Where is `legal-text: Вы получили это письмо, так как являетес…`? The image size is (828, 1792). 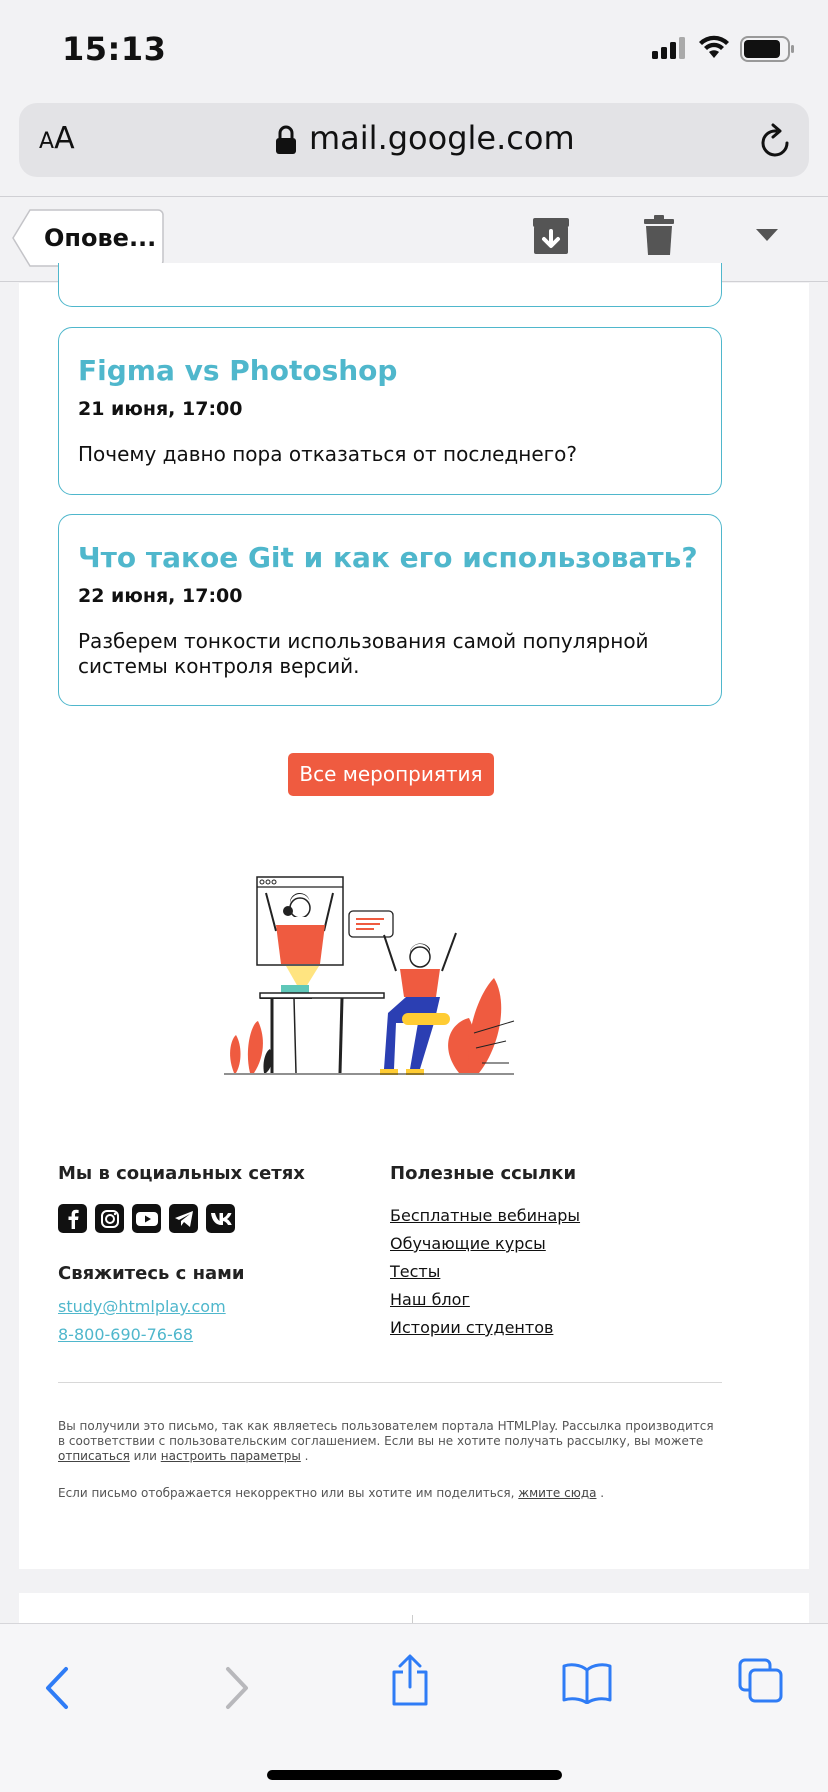
legal-text: Вы получили это письмо, так как являетес… is located at coordinates (386, 1433).